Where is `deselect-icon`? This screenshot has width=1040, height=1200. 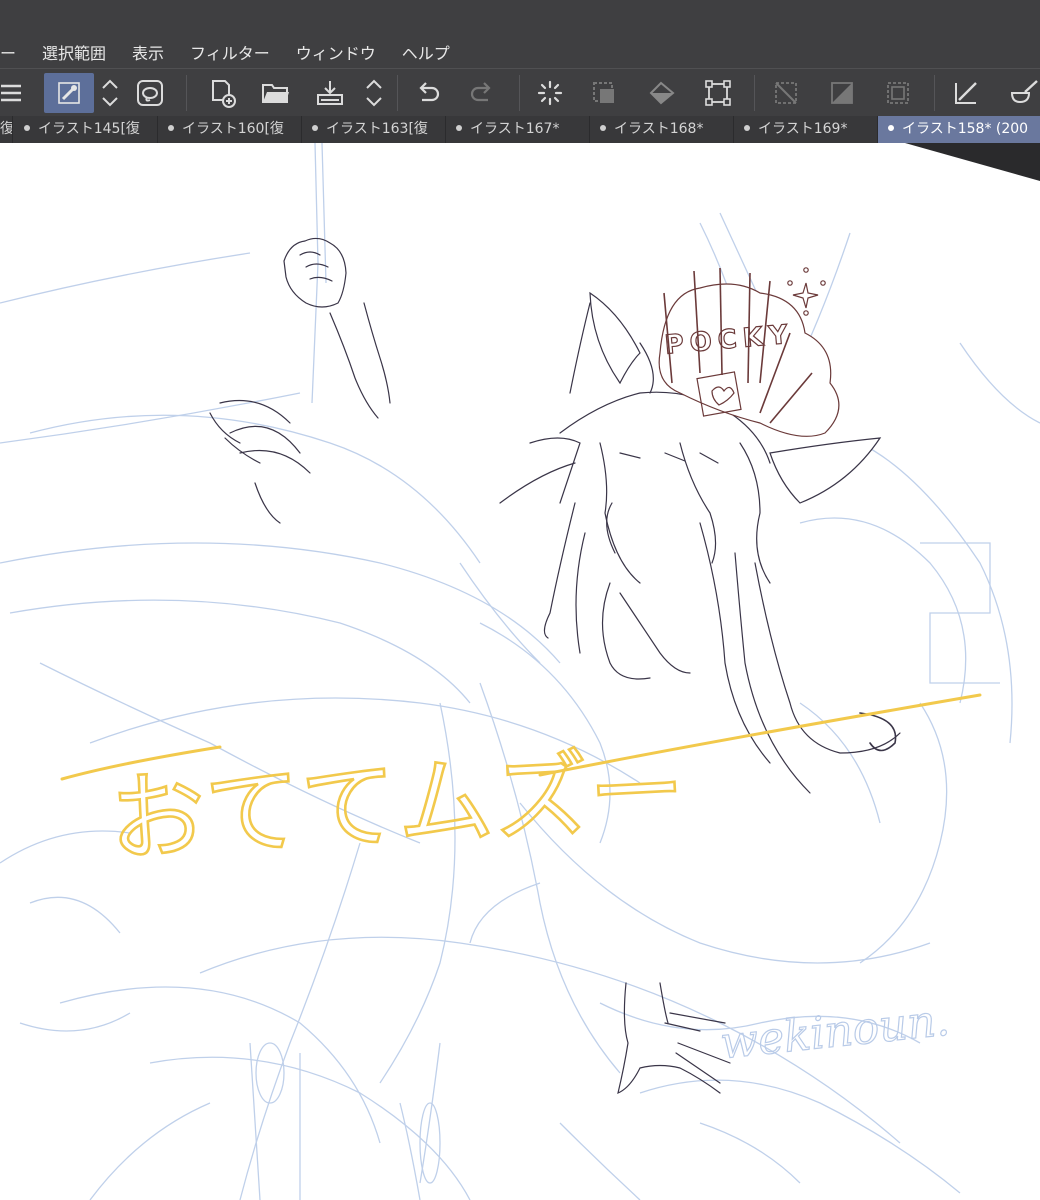 deselect-icon is located at coordinates (786, 93).